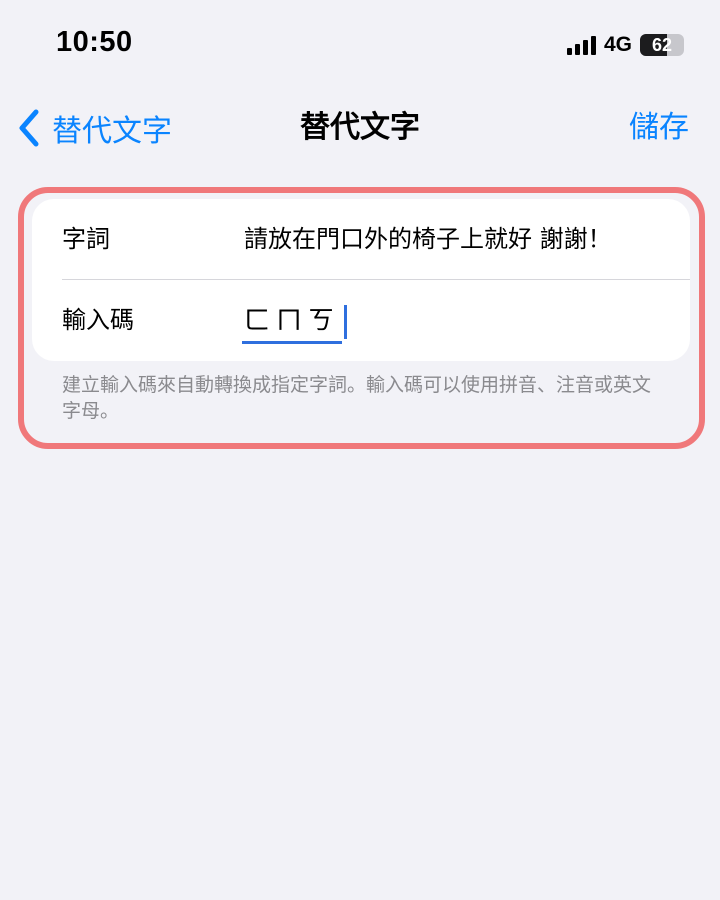 Image resolution: width=720 pixels, height=900 pixels. Describe the element at coordinates (659, 128) in the screenshot. I see `save-button: 儲存` at that location.